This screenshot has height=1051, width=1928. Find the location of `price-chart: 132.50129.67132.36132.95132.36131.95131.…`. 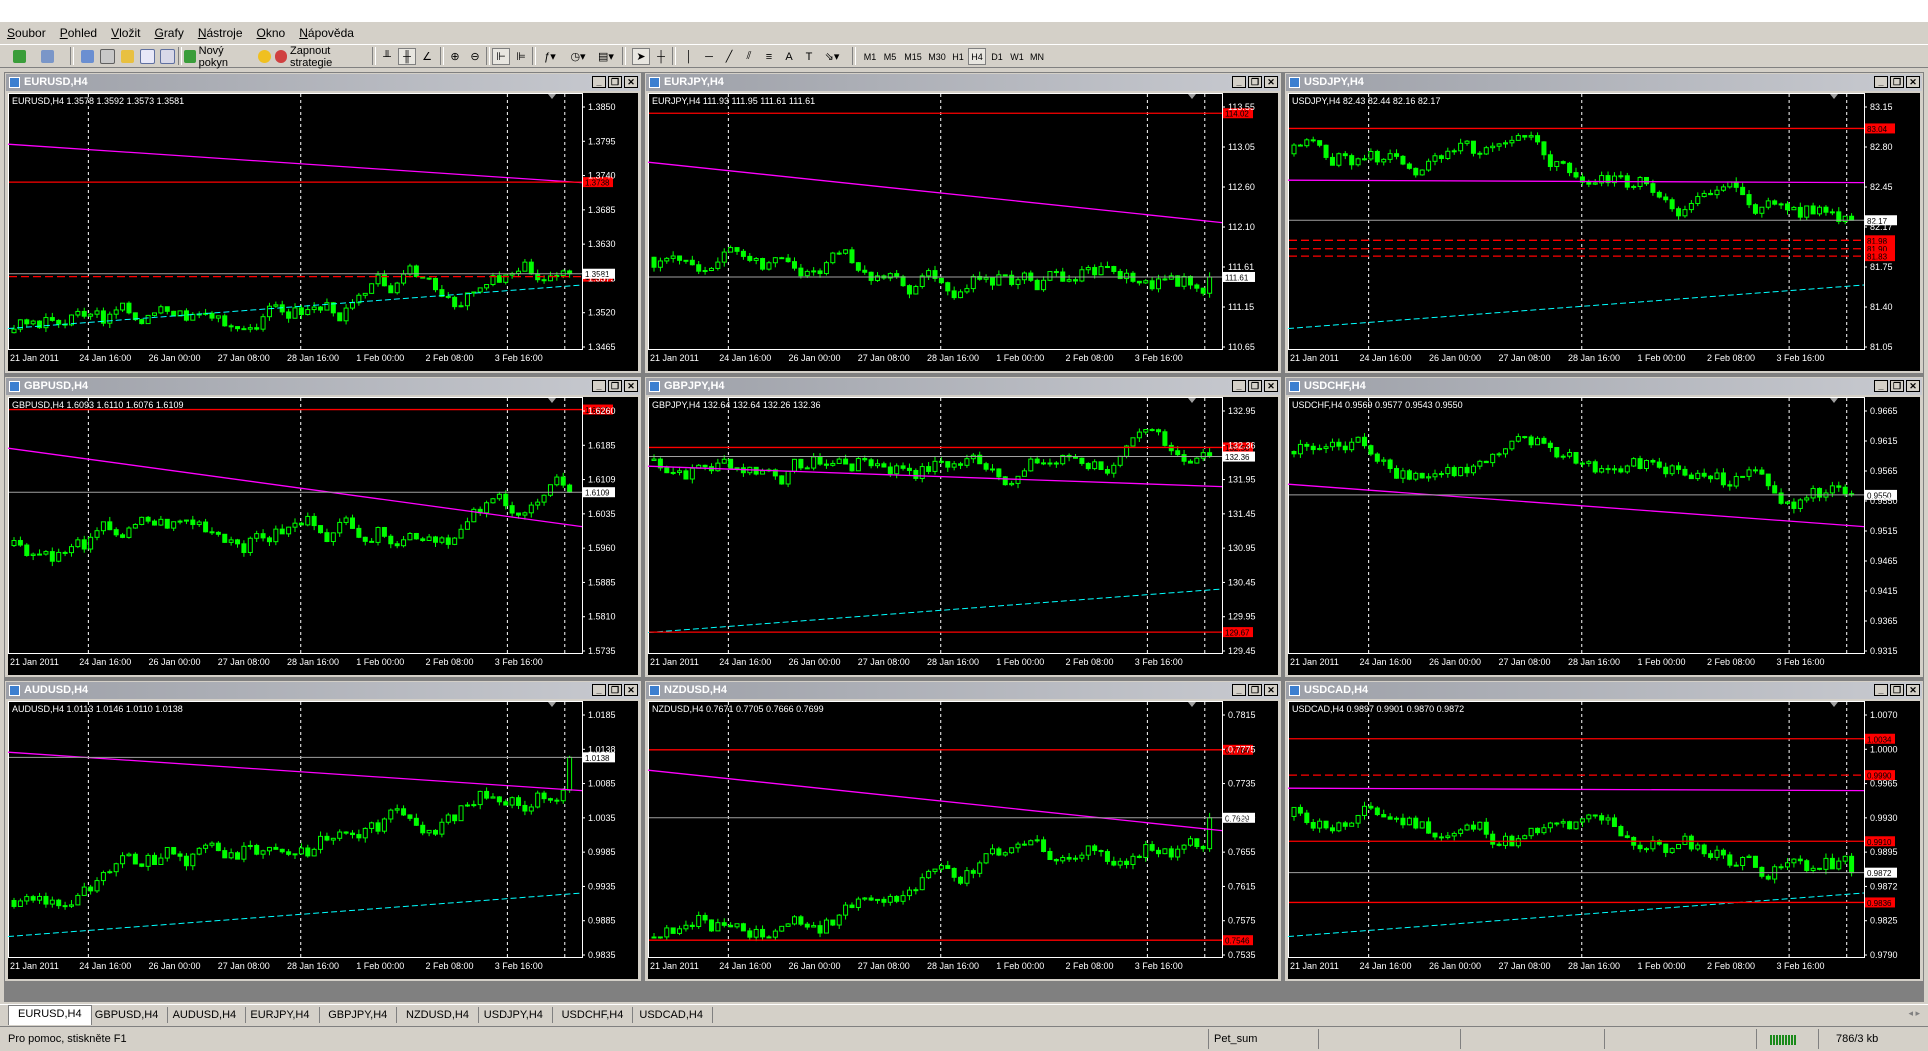

price-chart: 132.50129.67132.36132.95132.36131.95131.… is located at coordinates (963, 536).